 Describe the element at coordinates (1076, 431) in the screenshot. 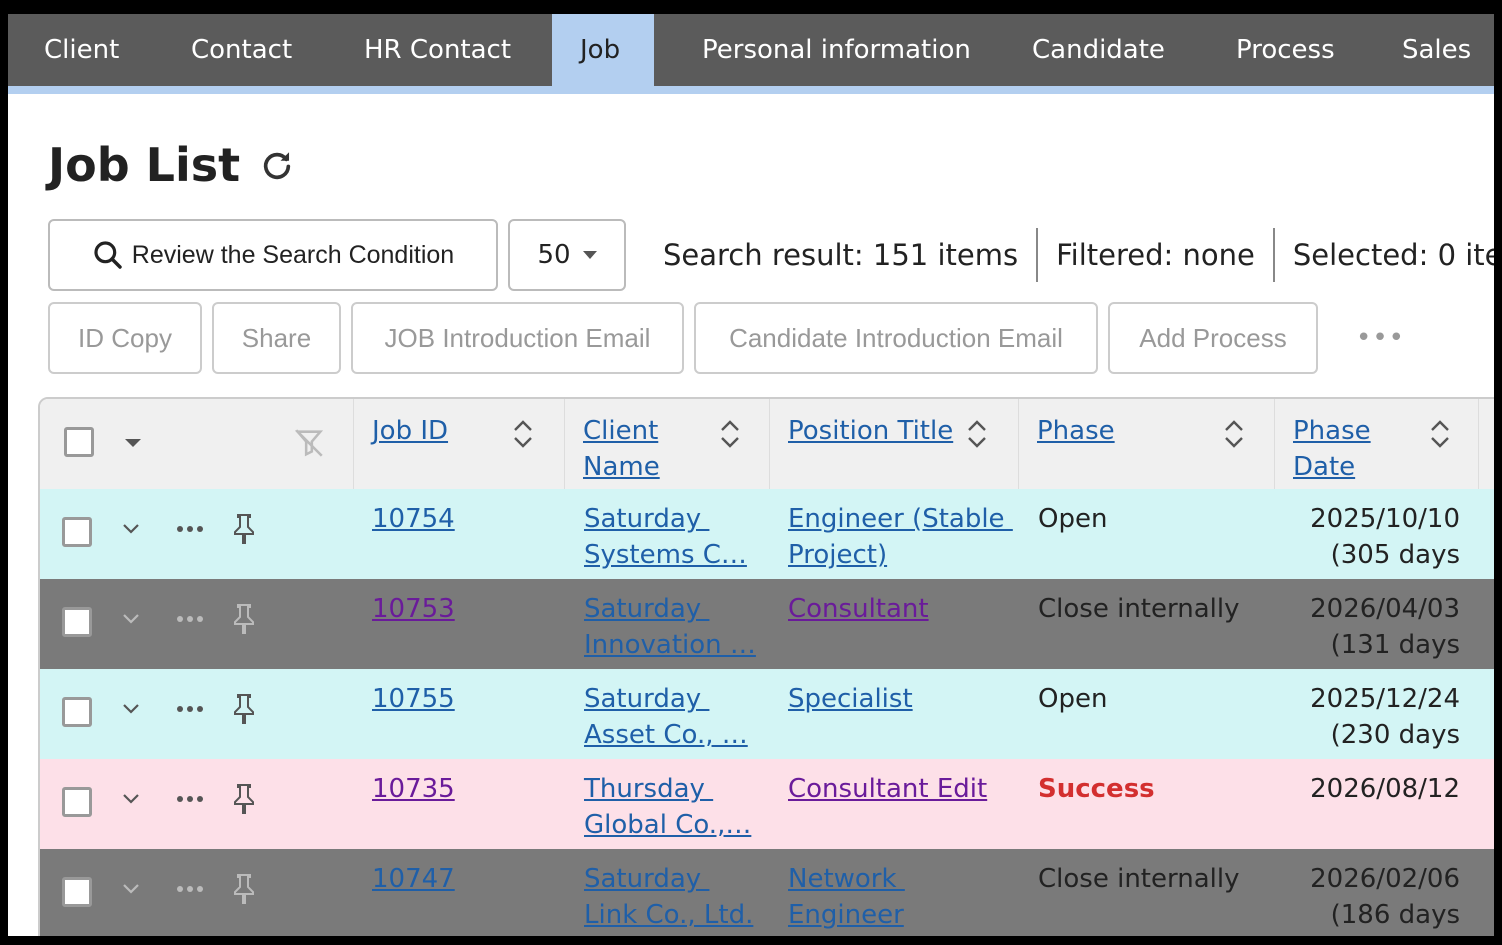

I see `column-label-phase: Phase` at that location.